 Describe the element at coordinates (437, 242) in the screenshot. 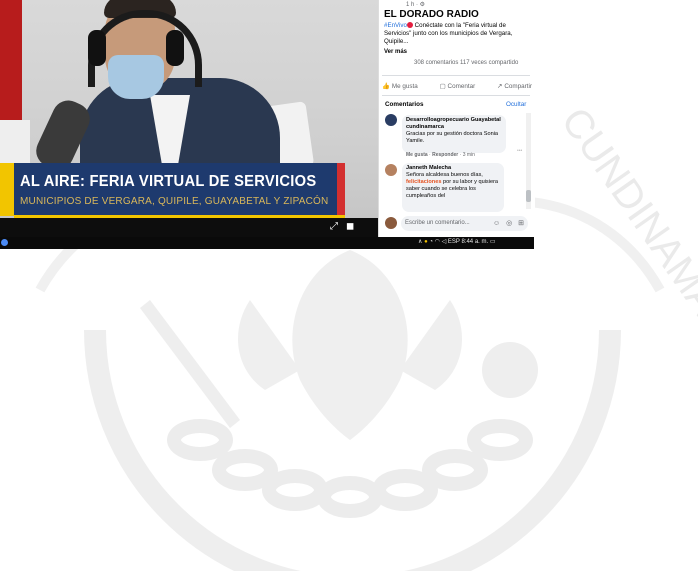

I see `wifi-icon: ◠` at that location.